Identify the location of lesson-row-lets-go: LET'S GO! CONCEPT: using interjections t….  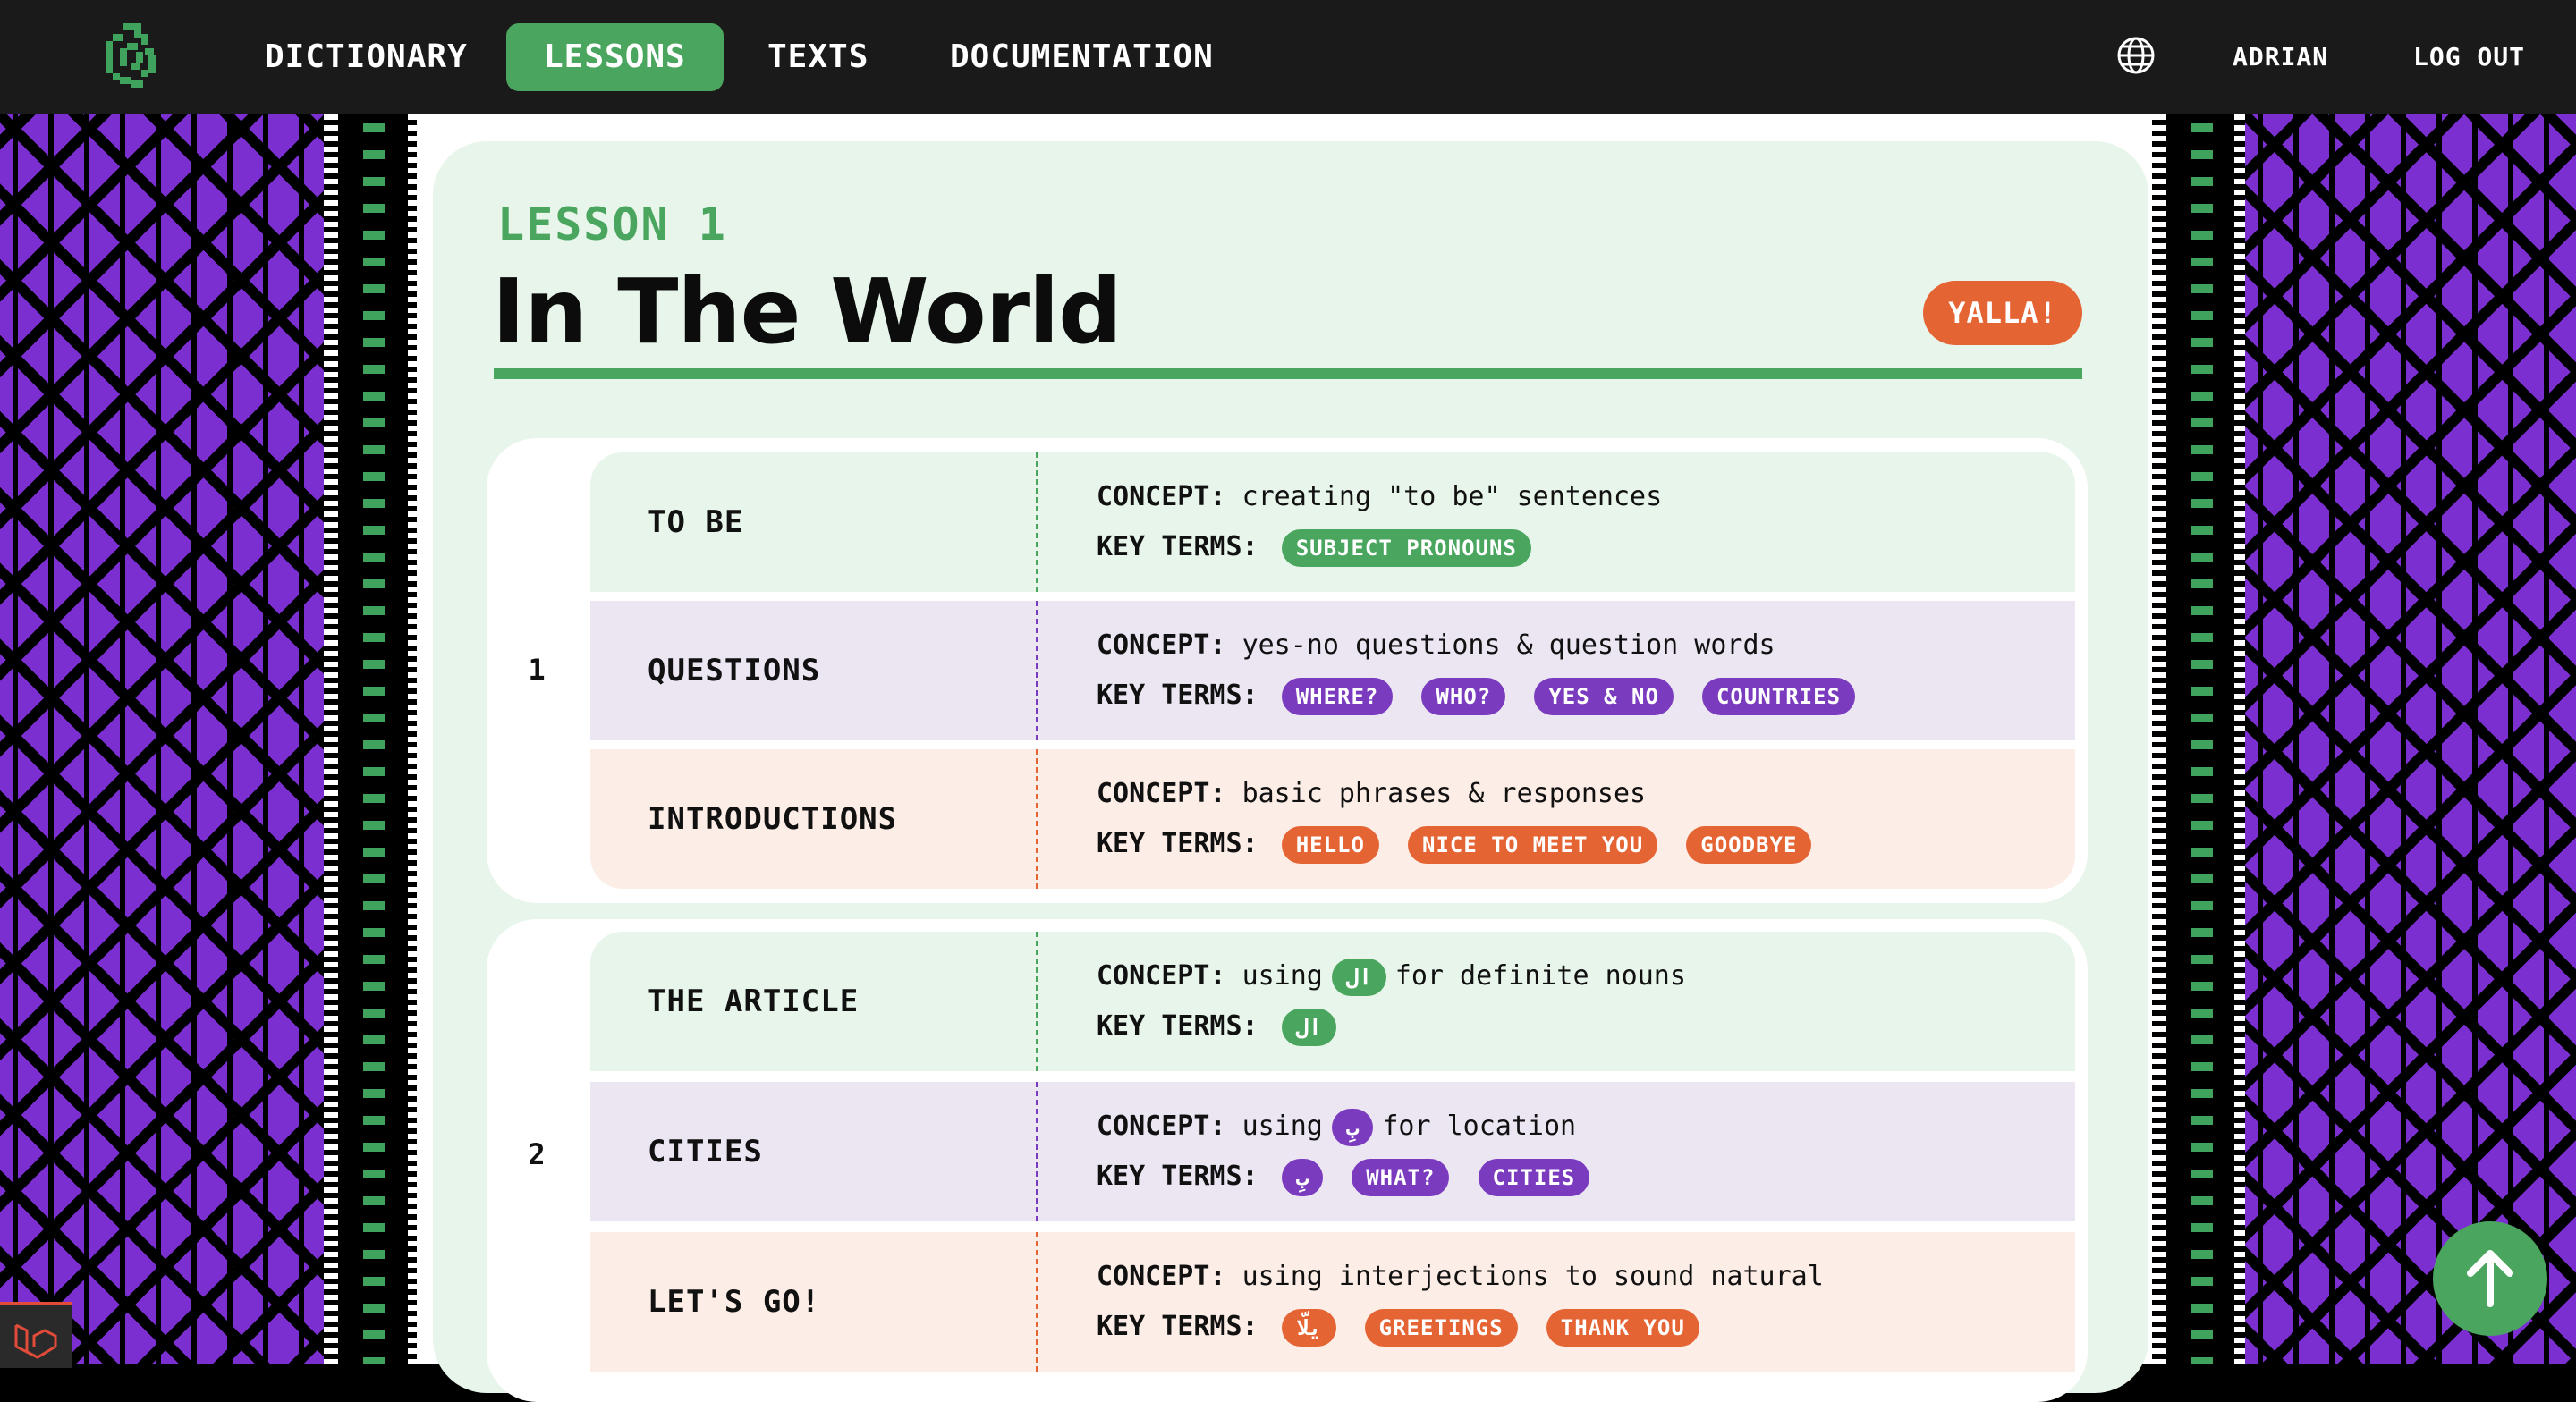
(1332, 1302).